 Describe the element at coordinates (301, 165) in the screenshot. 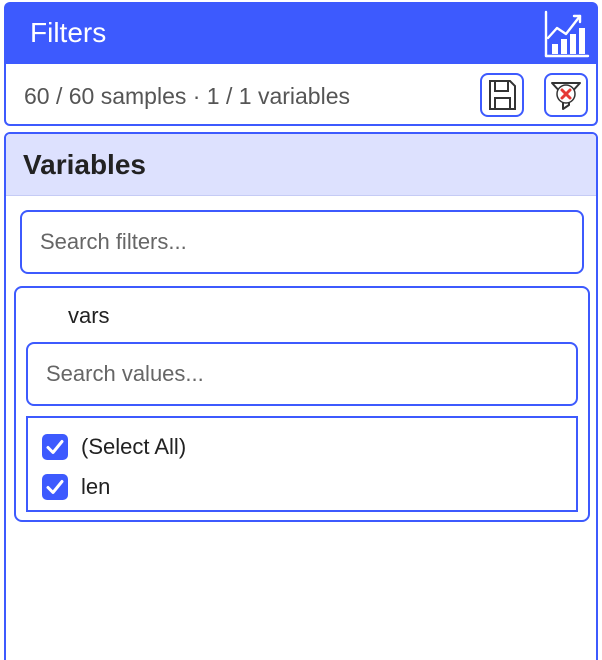

I see `variables-panel-header: Variables` at that location.